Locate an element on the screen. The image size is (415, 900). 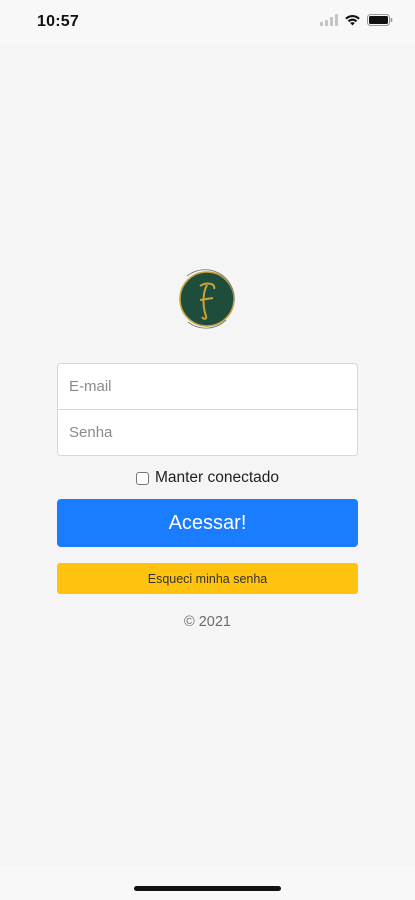
logo-icon is located at coordinates (207, 299).